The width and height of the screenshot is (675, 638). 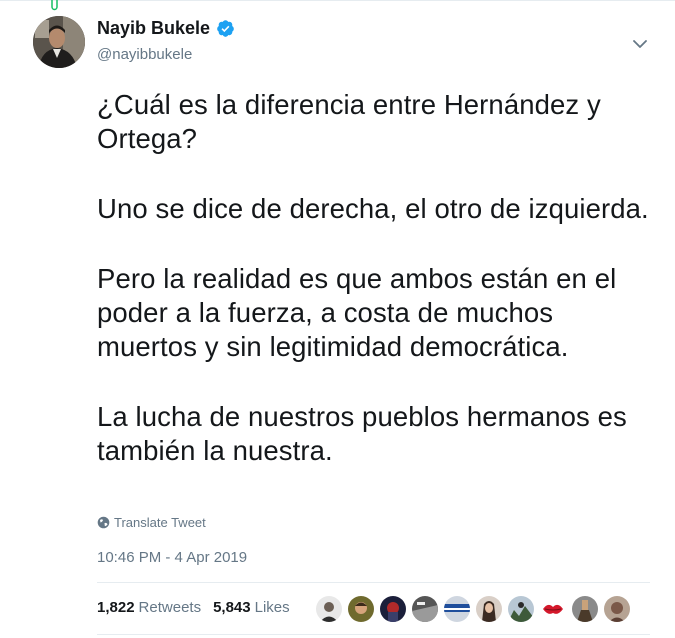 What do you see at coordinates (144, 54) in the screenshot?
I see `handle: @nayibbukele` at bounding box center [144, 54].